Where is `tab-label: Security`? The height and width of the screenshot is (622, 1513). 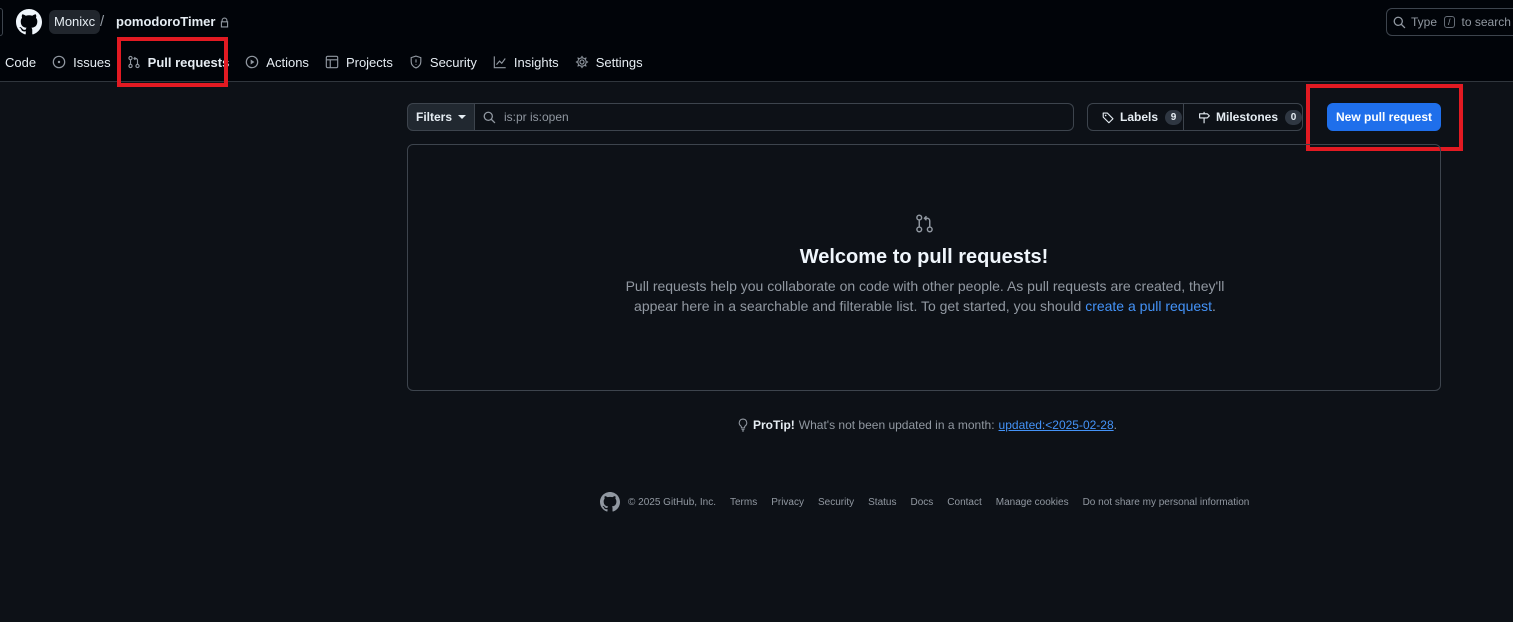
tab-label: Security is located at coordinates (453, 62).